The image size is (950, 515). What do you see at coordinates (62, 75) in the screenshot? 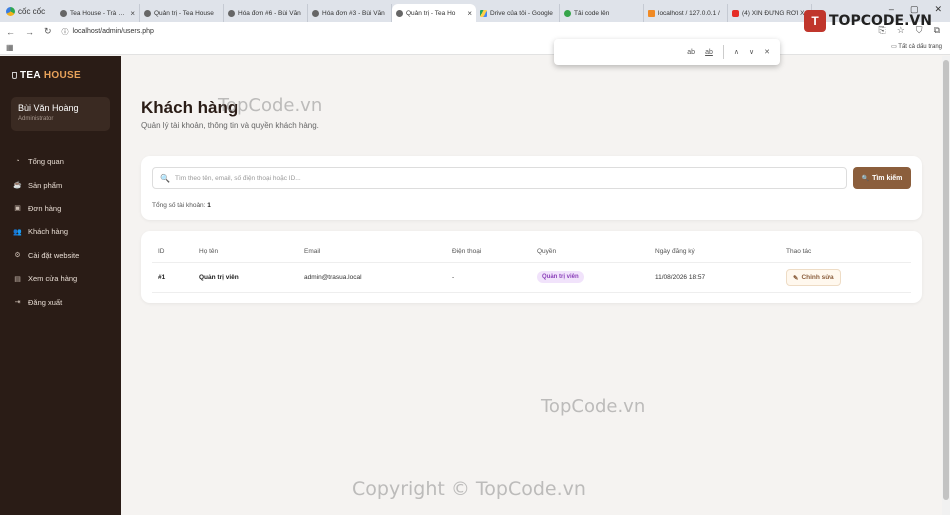
I see `brand-accent: HOUSE` at bounding box center [62, 75].